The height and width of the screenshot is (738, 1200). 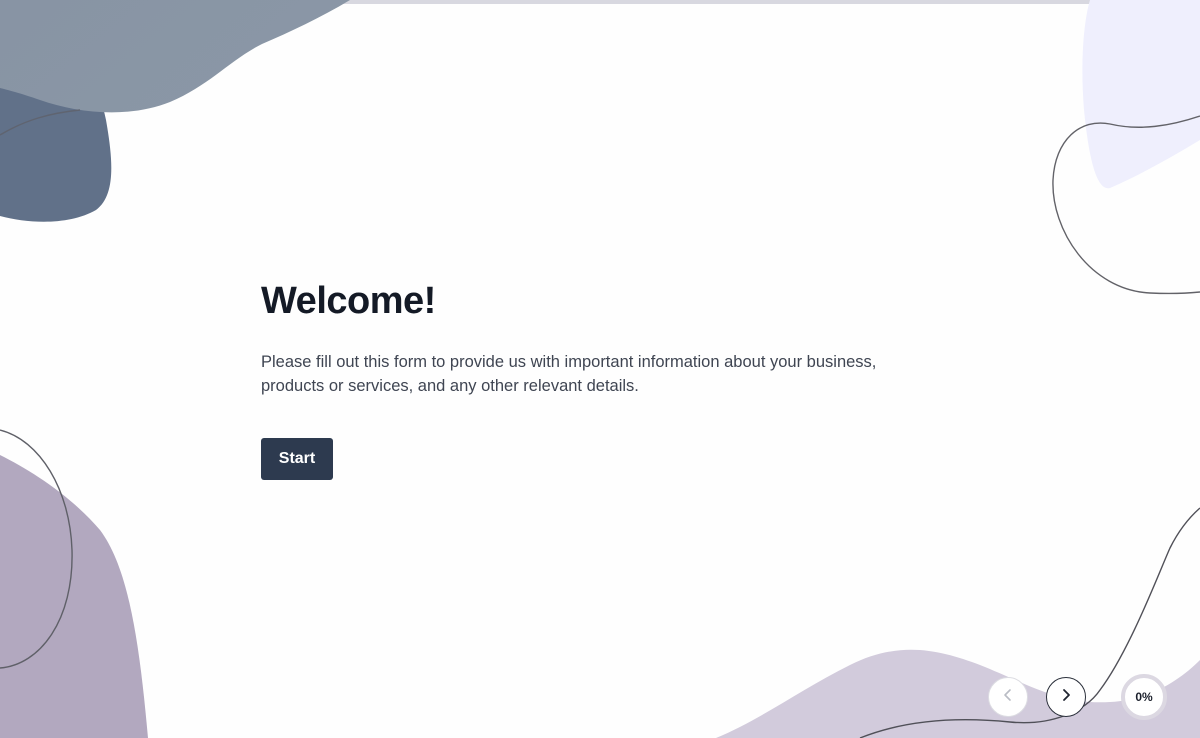 I want to click on progress-indicator: 0%, so click(x=1144, y=697).